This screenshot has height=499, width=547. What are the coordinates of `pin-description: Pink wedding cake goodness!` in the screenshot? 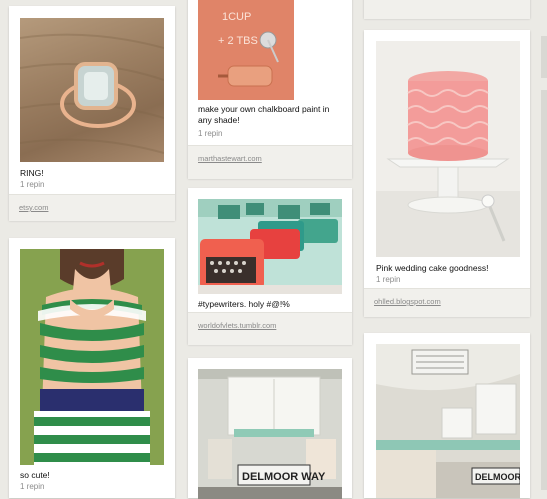 It's located at (432, 268).